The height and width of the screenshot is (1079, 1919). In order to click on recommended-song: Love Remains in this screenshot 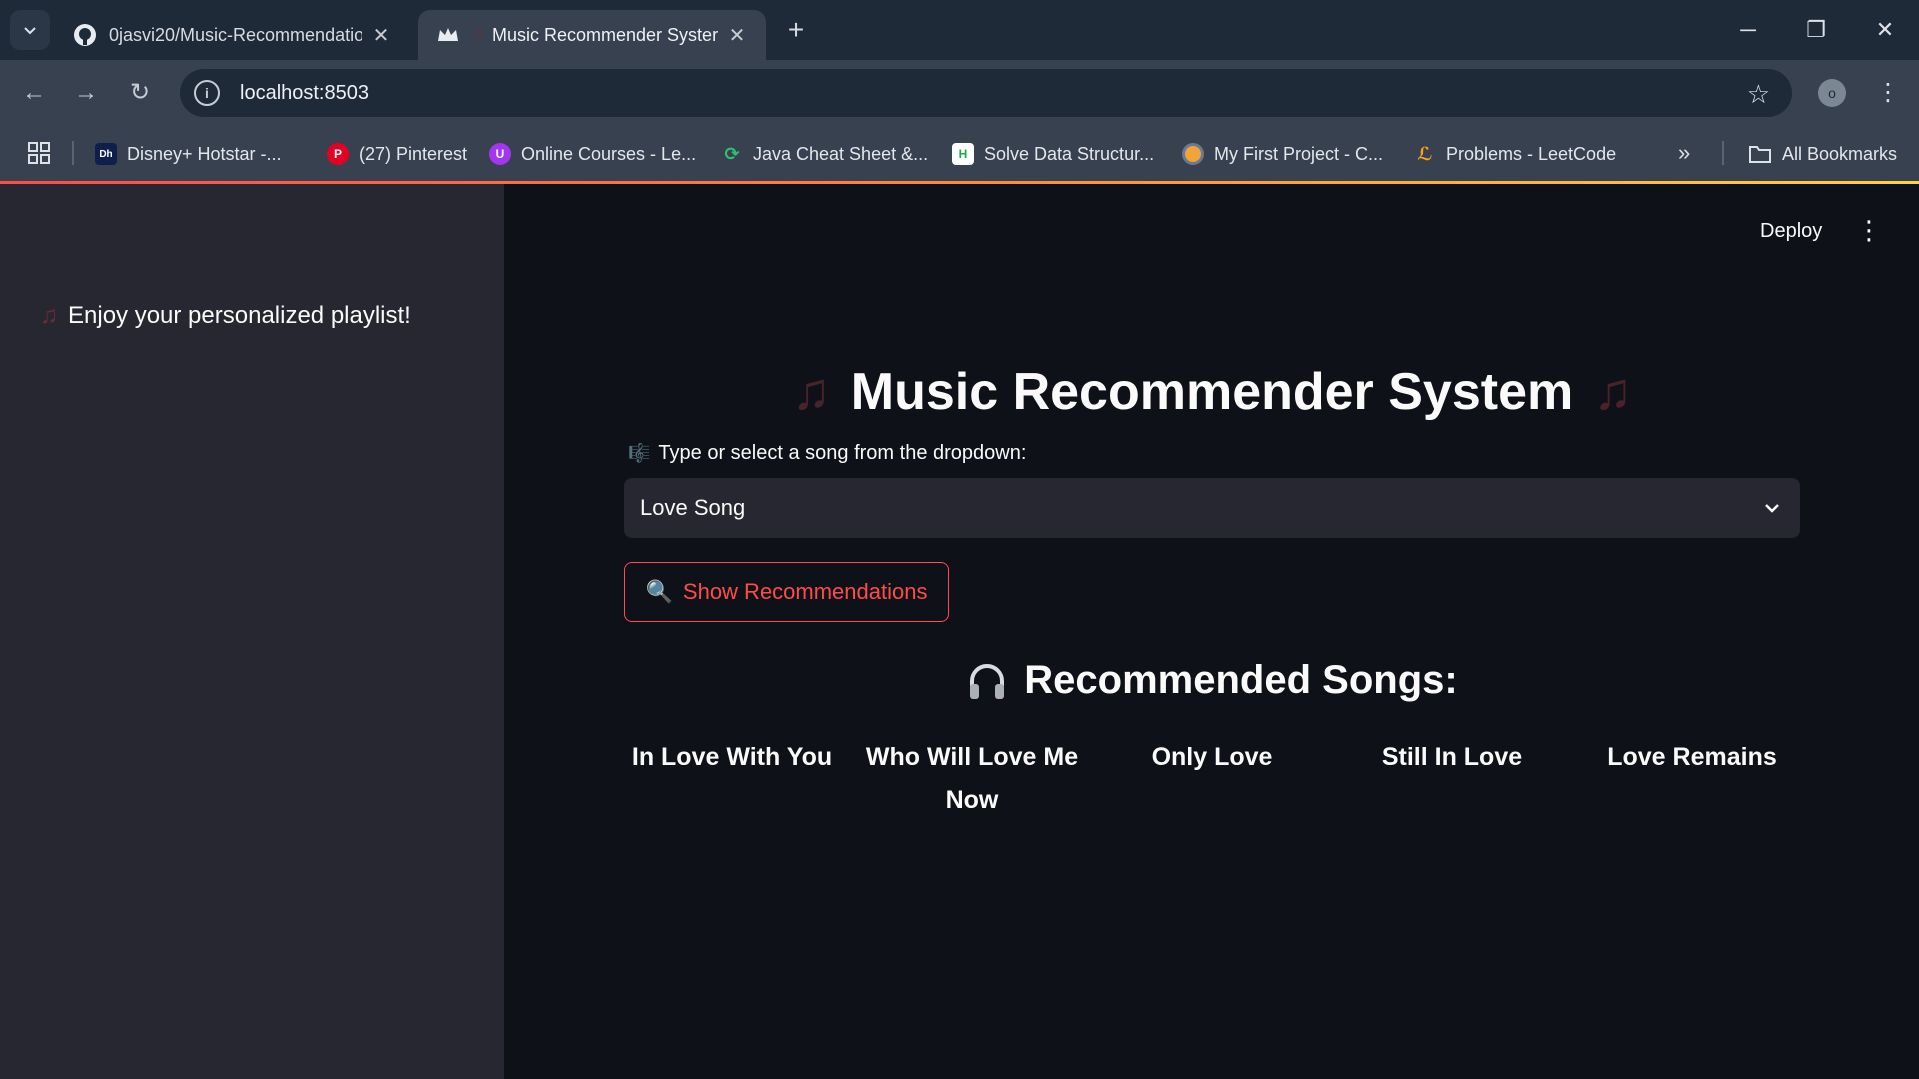, I will do `click(1692, 757)`.